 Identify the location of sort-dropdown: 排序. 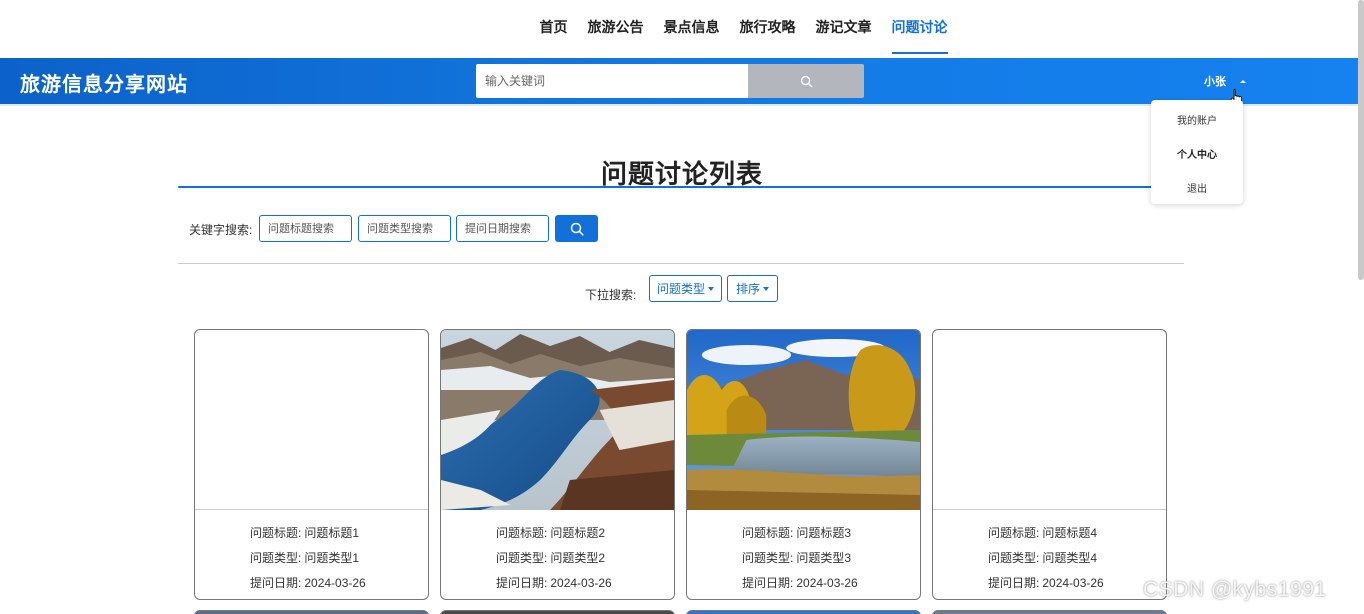
(752, 288).